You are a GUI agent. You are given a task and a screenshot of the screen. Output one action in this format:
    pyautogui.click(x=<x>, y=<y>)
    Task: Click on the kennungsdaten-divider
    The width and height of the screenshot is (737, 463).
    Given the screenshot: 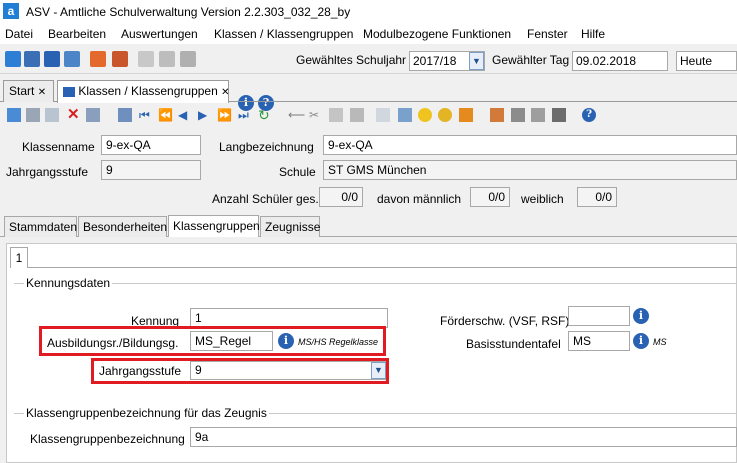 What is the action you would take?
    pyautogui.click(x=375, y=283)
    